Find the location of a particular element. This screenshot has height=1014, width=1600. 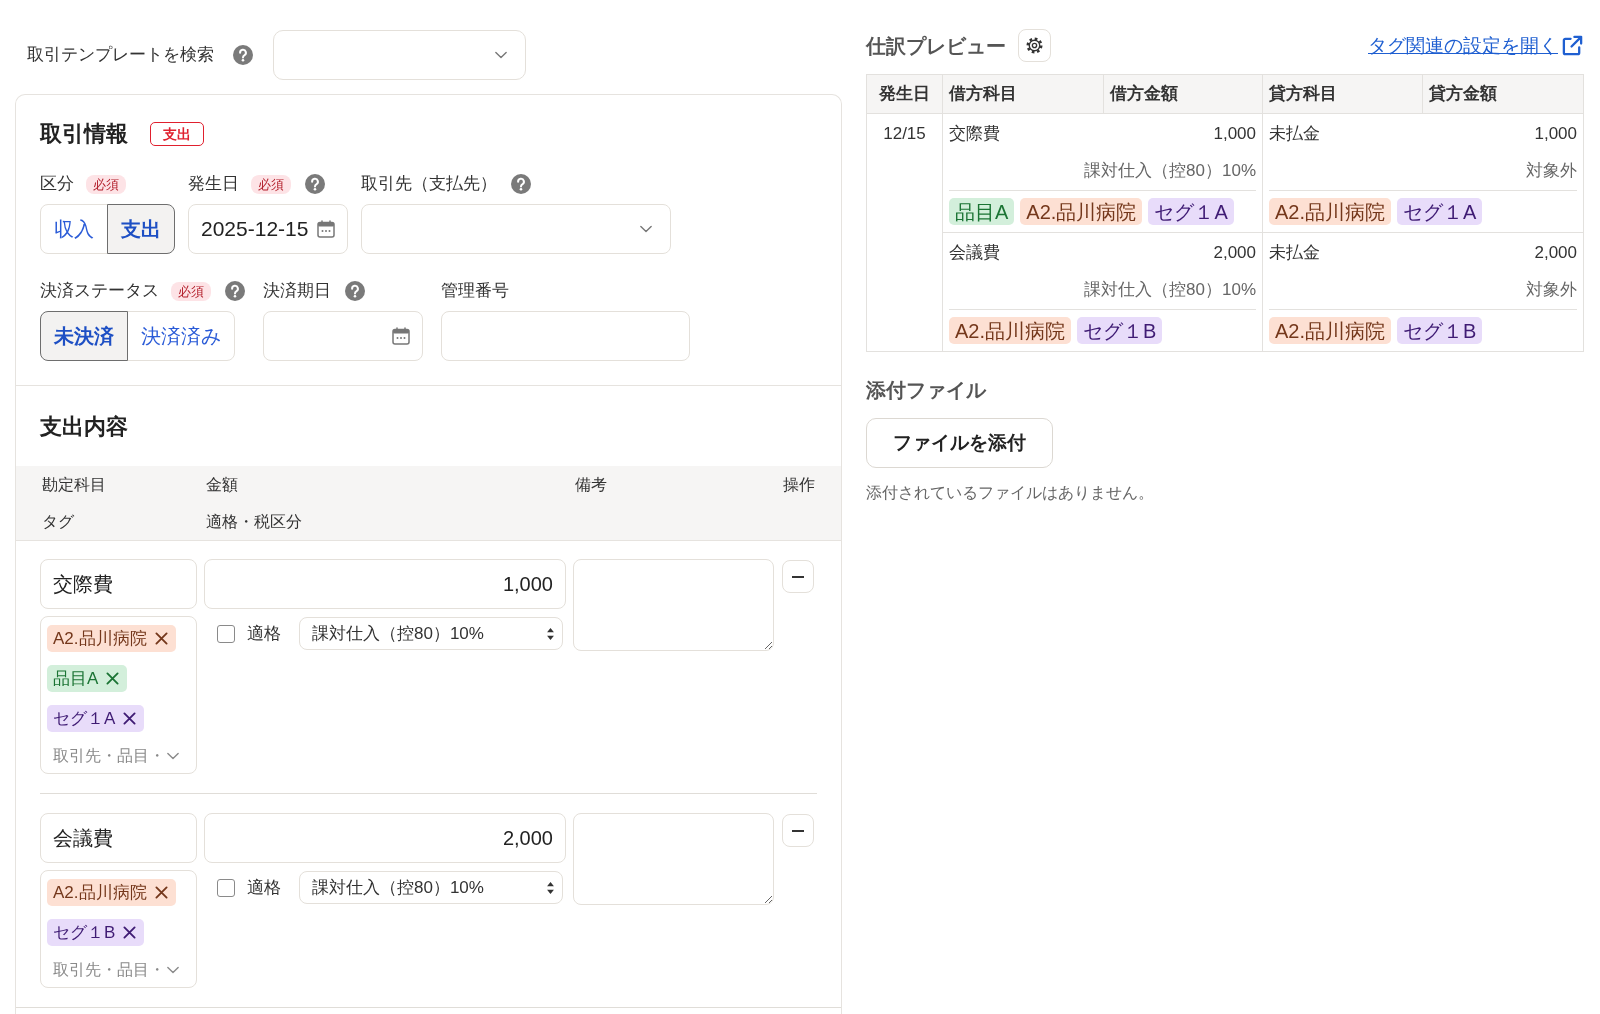

settings-icon is located at coordinates (1034, 45).